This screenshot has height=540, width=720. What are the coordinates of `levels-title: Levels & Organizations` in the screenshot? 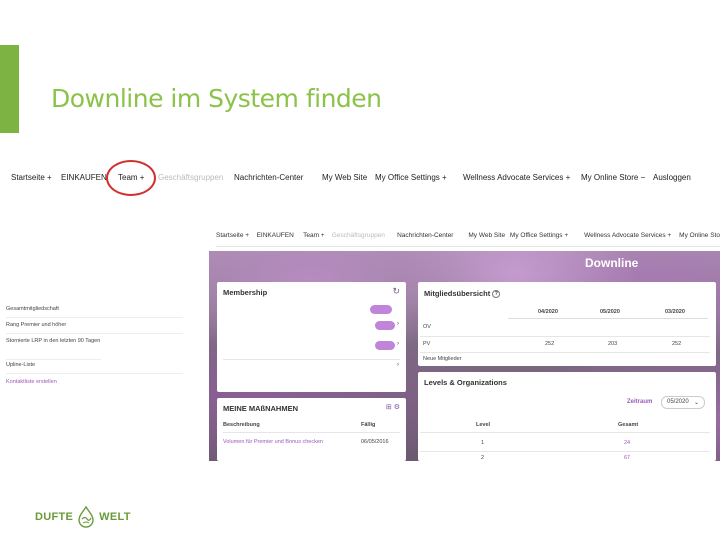 It's located at (465, 382).